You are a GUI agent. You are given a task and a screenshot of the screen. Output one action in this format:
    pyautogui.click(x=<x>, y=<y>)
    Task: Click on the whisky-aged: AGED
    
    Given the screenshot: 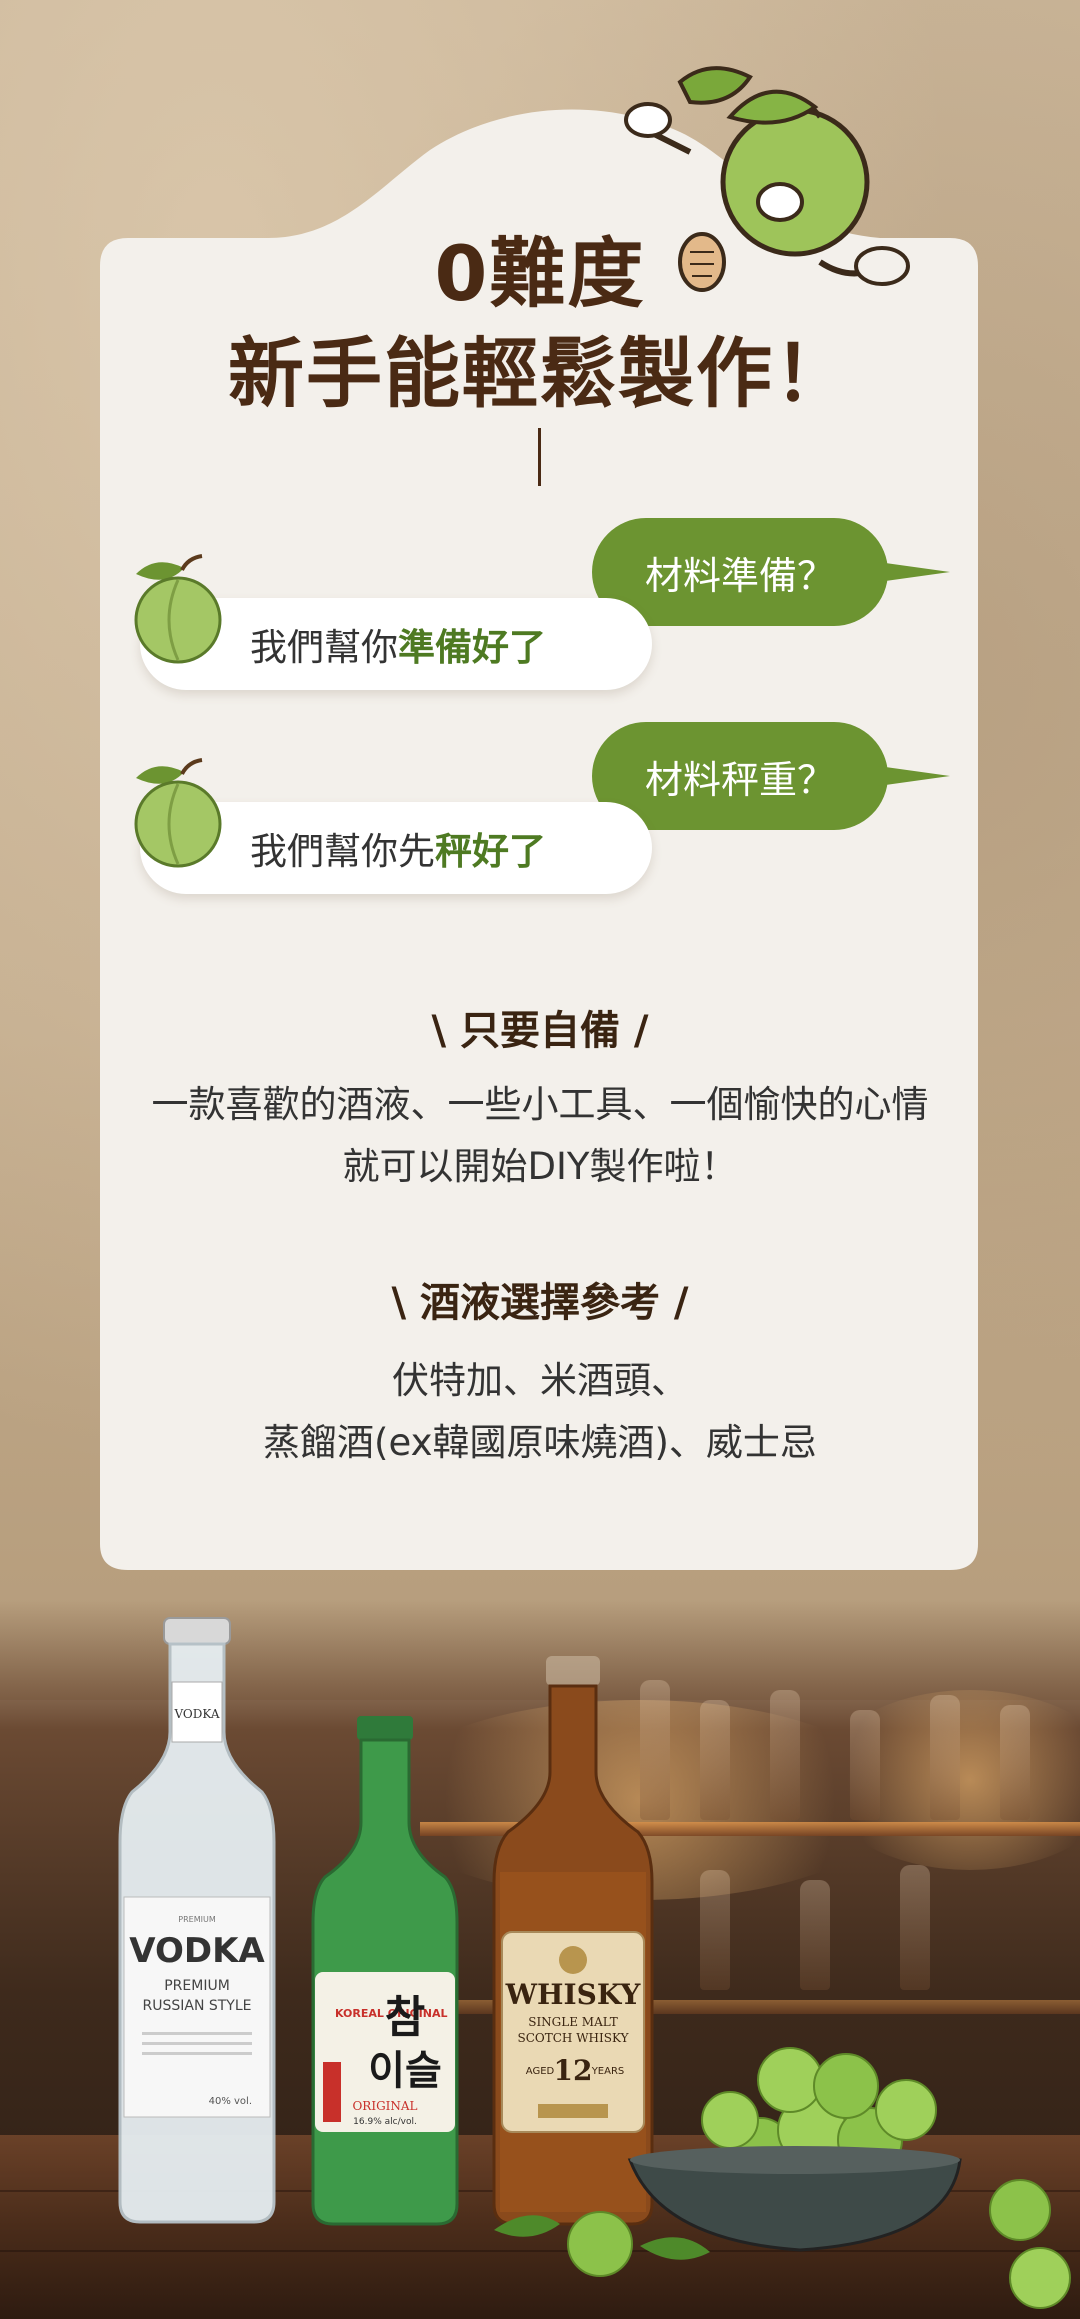 What is the action you would take?
    pyautogui.click(x=540, y=2071)
    